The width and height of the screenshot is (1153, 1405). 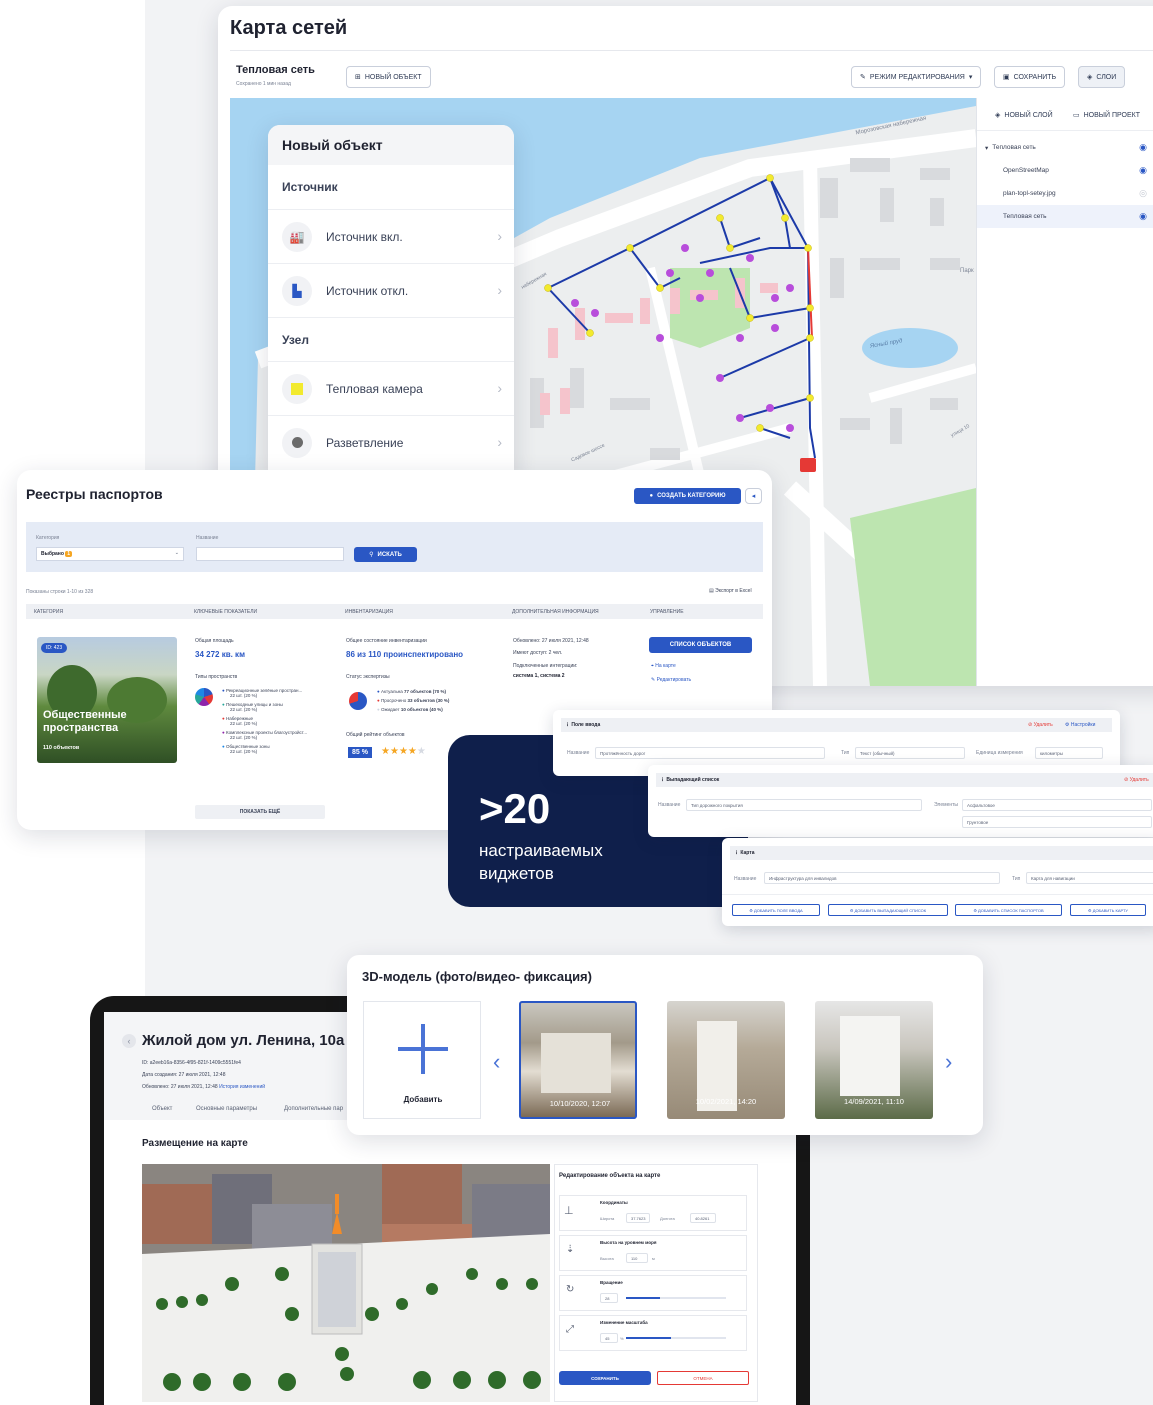 What do you see at coordinates (176, 553) in the screenshot?
I see `chevron-down-icon: ⌄` at bounding box center [176, 553].